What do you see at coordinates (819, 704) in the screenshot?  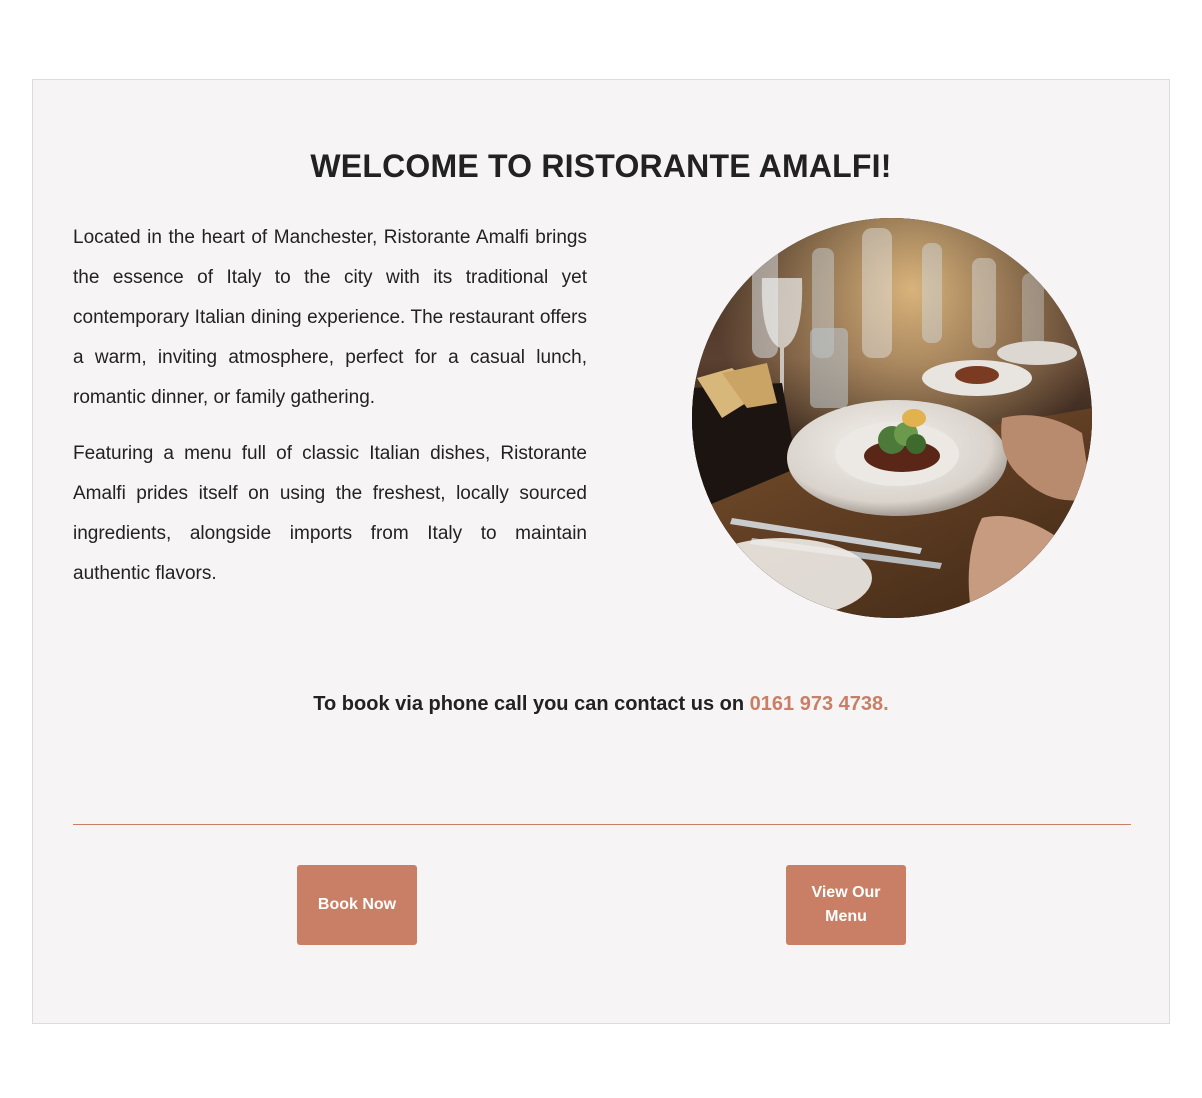 I see `phone-number: 0161 973 4738.` at bounding box center [819, 704].